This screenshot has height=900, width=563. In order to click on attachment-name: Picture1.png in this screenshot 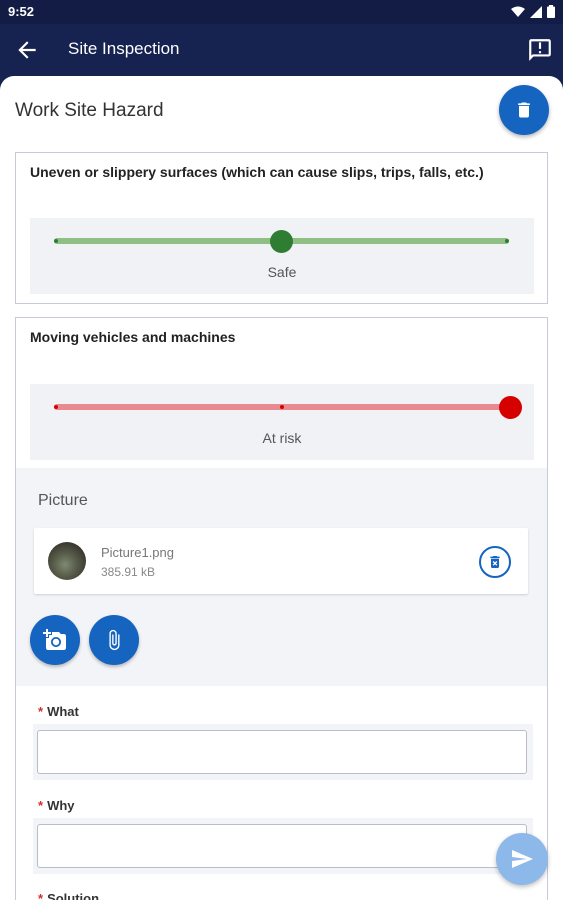, I will do `click(137, 552)`.